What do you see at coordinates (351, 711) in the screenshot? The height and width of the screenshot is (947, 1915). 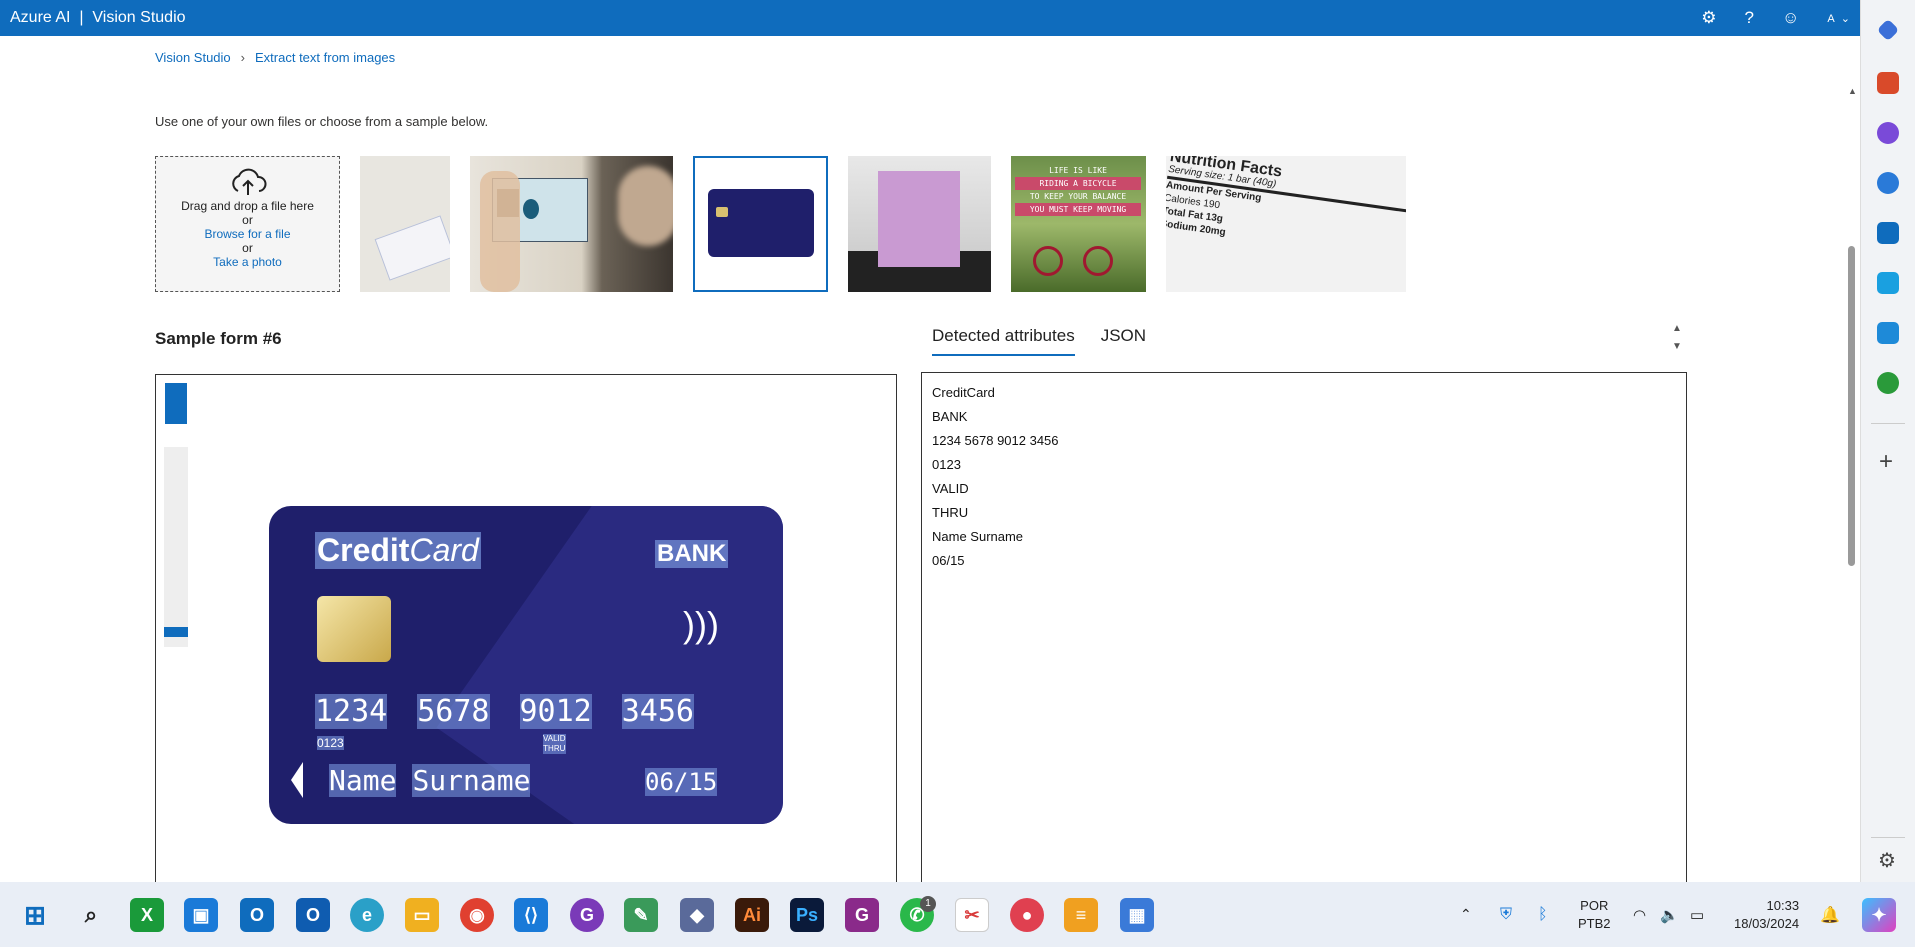 I see `card-number-group: 1234` at bounding box center [351, 711].